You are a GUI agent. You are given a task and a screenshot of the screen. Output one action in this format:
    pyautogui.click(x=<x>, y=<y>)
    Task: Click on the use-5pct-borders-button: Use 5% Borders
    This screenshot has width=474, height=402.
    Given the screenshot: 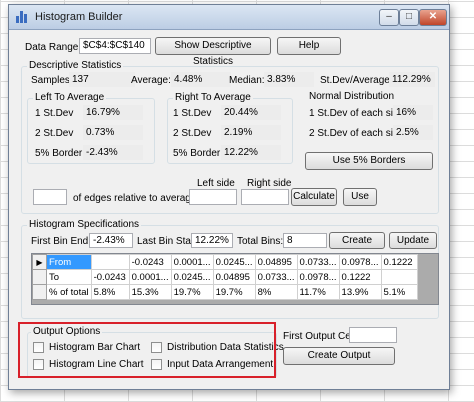 What is the action you would take?
    pyautogui.click(x=369, y=161)
    